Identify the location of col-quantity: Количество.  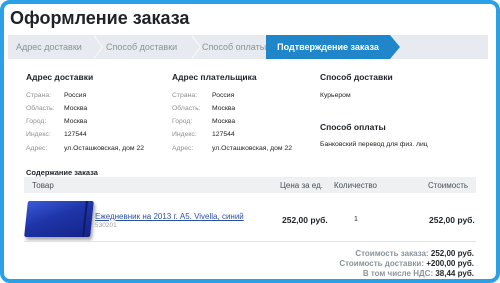
(355, 185).